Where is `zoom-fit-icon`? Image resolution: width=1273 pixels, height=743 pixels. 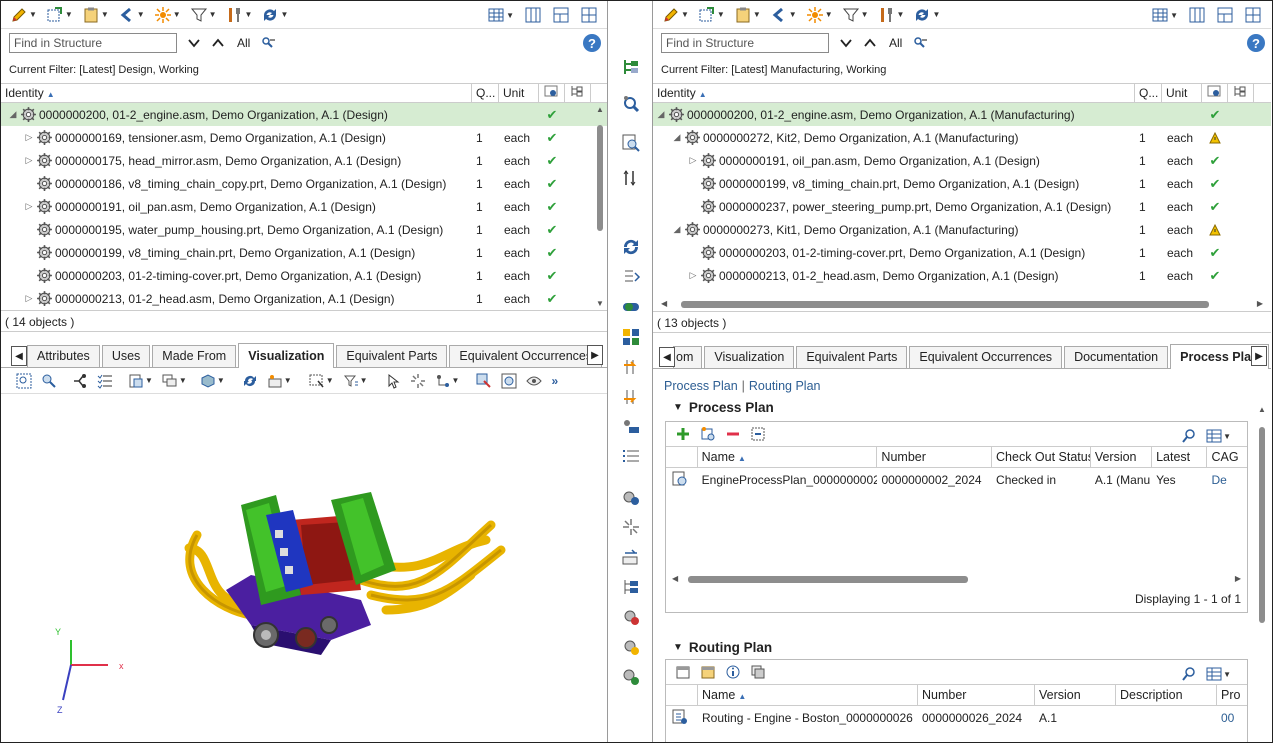 zoom-fit-icon is located at coordinates (24, 381).